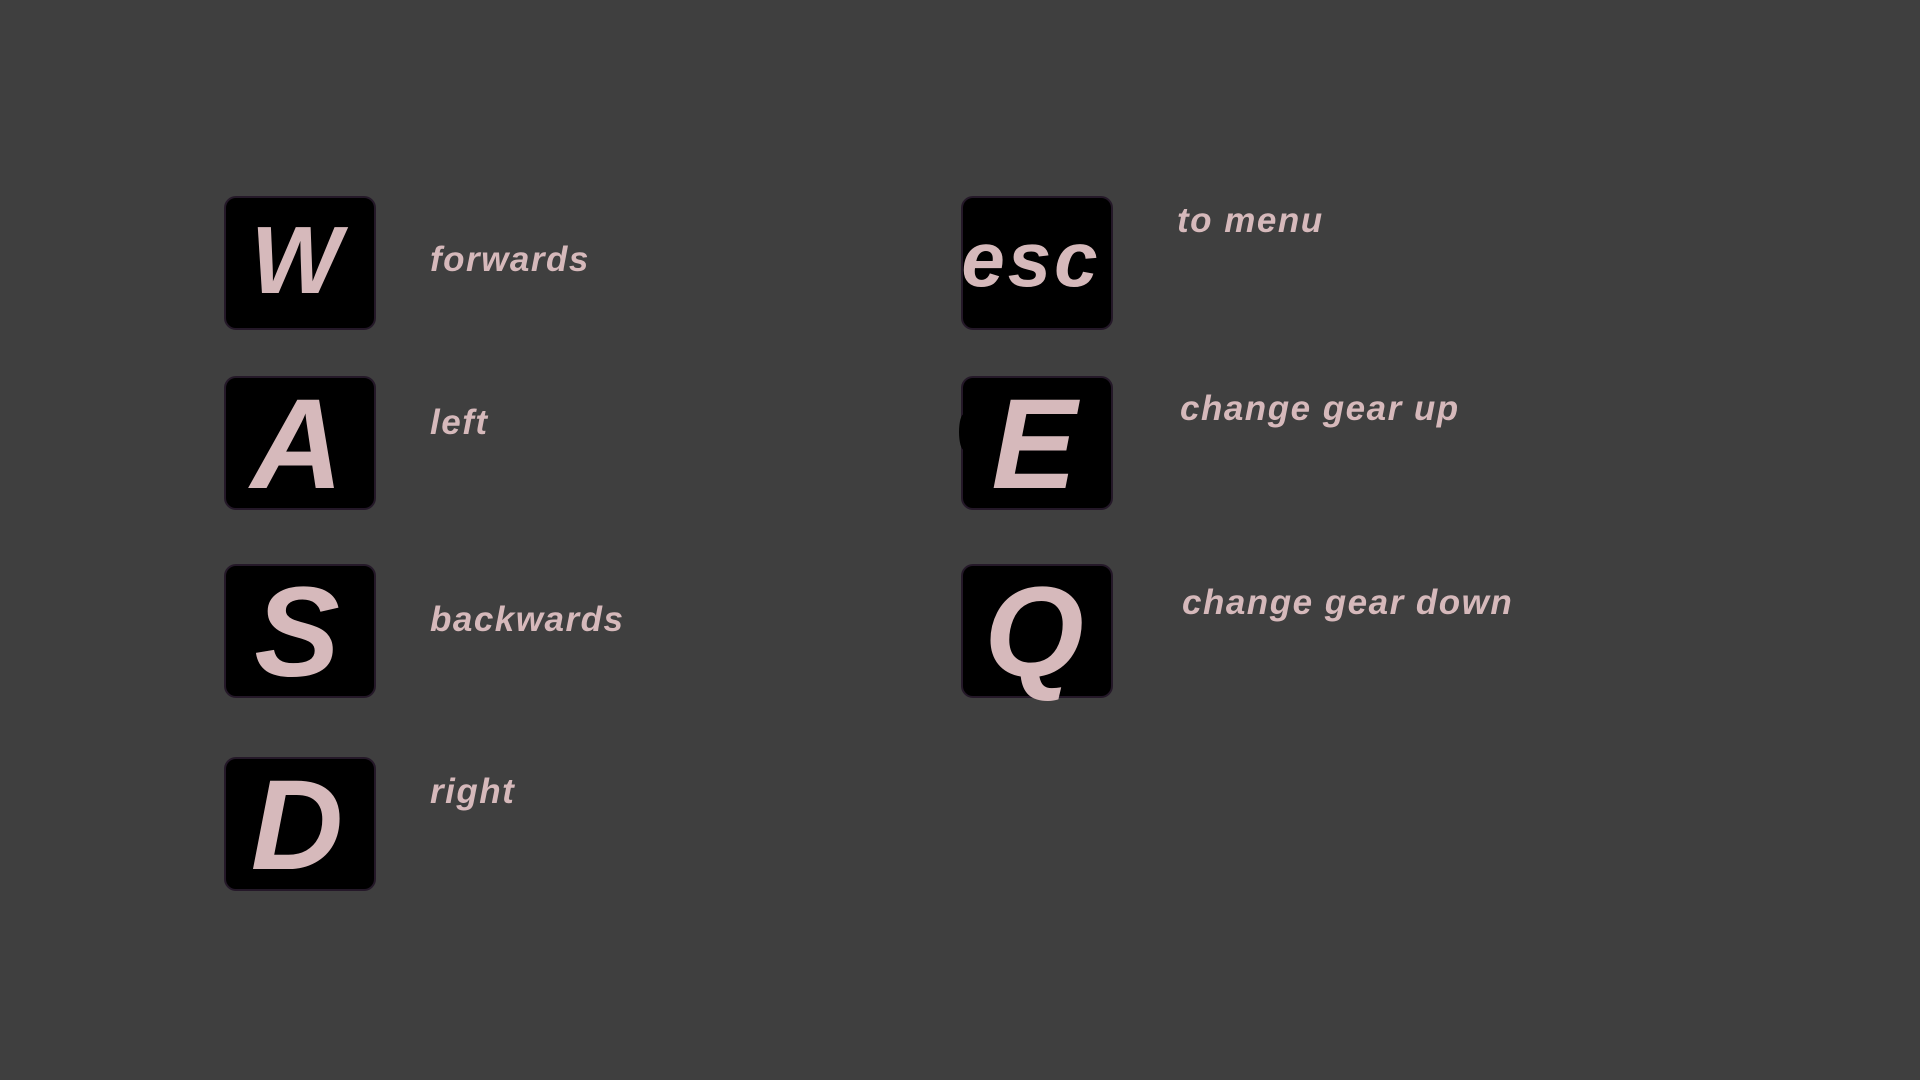 The height and width of the screenshot is (1080, 1920). Describe the element at coordinates (527, 619) in the screenshot. I see `action-backwards-label: backwards` at that location.